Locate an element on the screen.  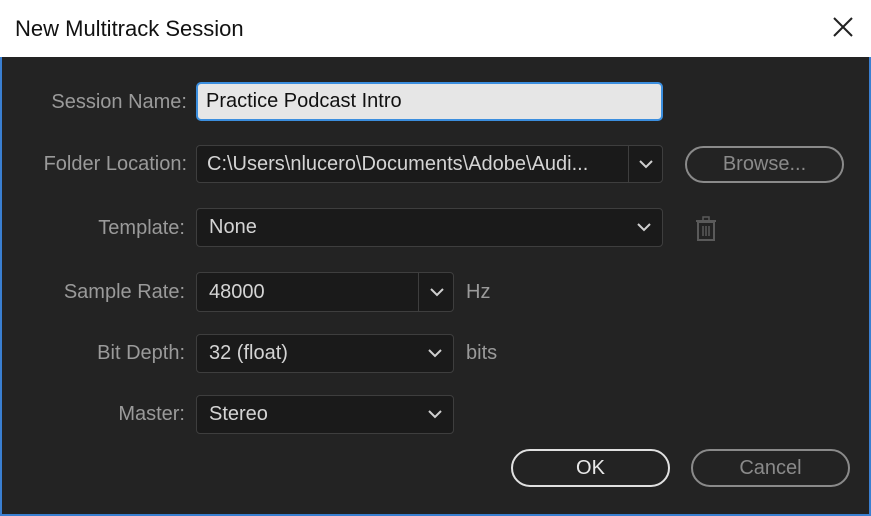
folder-location-dropdown is located at coordinates (646, 164).